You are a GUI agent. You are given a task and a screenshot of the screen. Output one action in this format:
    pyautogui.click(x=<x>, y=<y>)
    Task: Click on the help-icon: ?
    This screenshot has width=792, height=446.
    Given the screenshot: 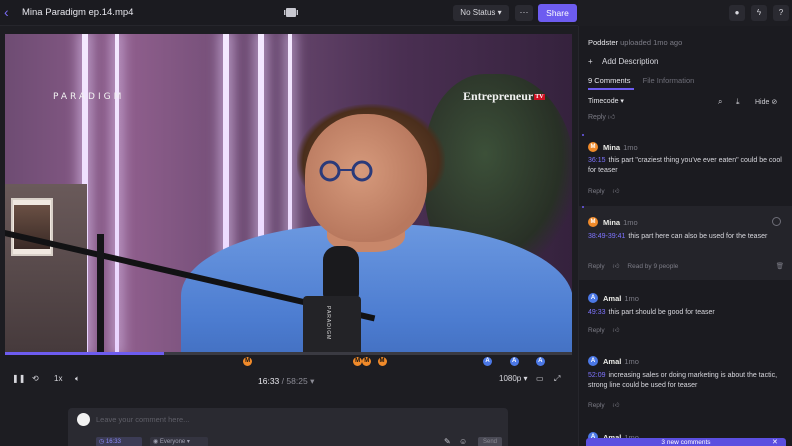 What is the action you would take?
    pyautogui.click(x=781, y=13)
    